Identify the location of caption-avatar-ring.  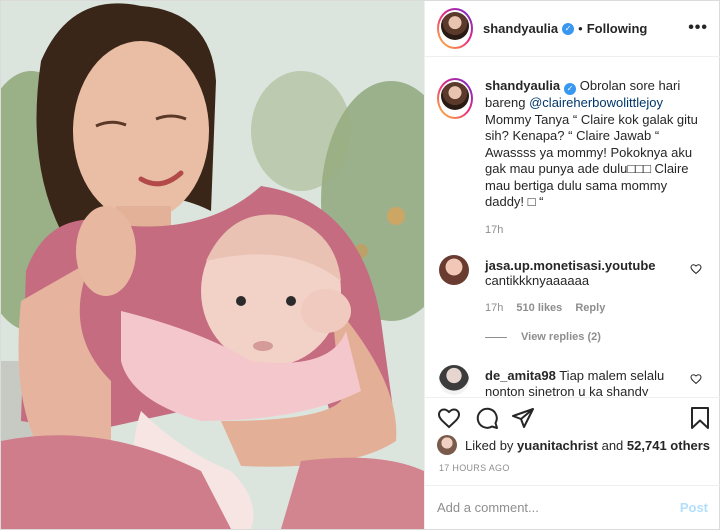
(455, 98).